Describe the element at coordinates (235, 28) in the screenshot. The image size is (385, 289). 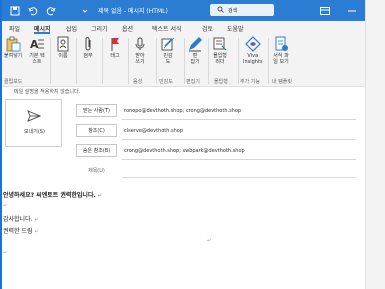
I see `menu-help: 도움말` at that location.